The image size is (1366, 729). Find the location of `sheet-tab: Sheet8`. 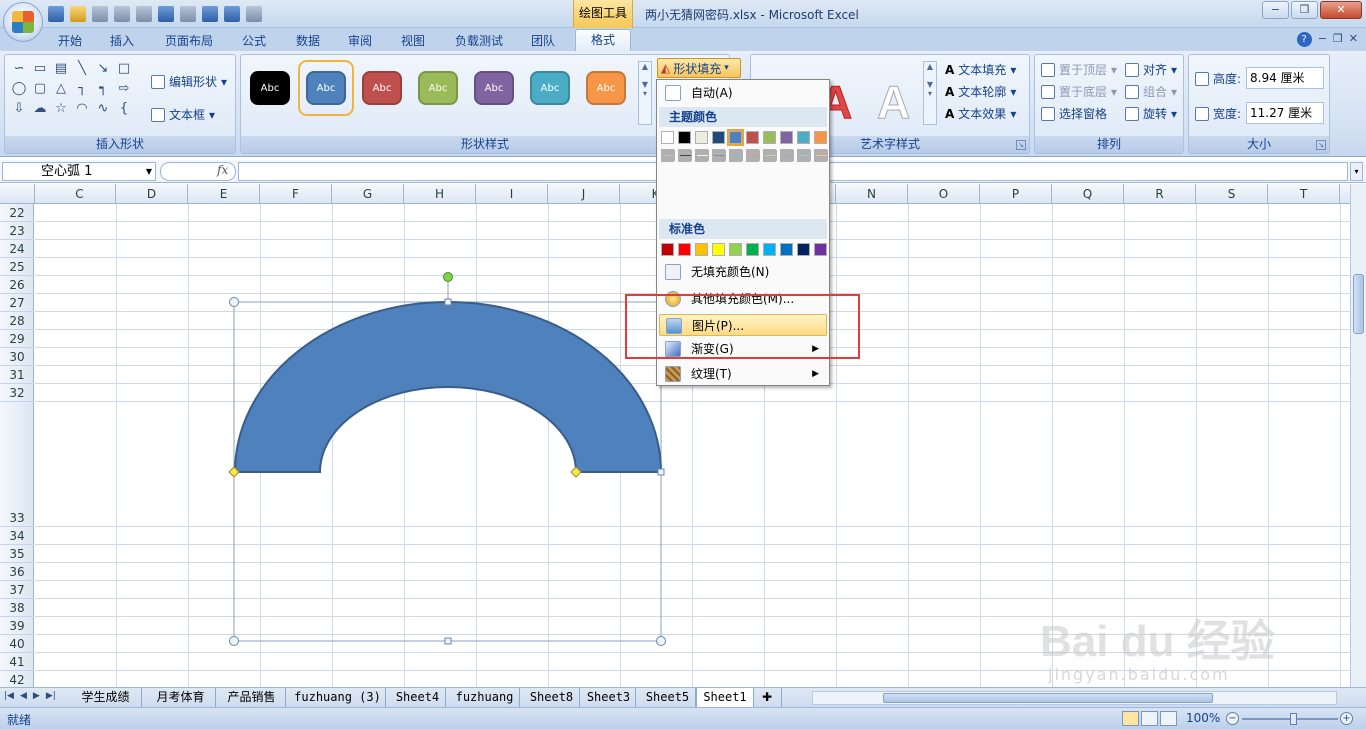

sheet-tab: Sheet8 is located at coordinates (552, 697).